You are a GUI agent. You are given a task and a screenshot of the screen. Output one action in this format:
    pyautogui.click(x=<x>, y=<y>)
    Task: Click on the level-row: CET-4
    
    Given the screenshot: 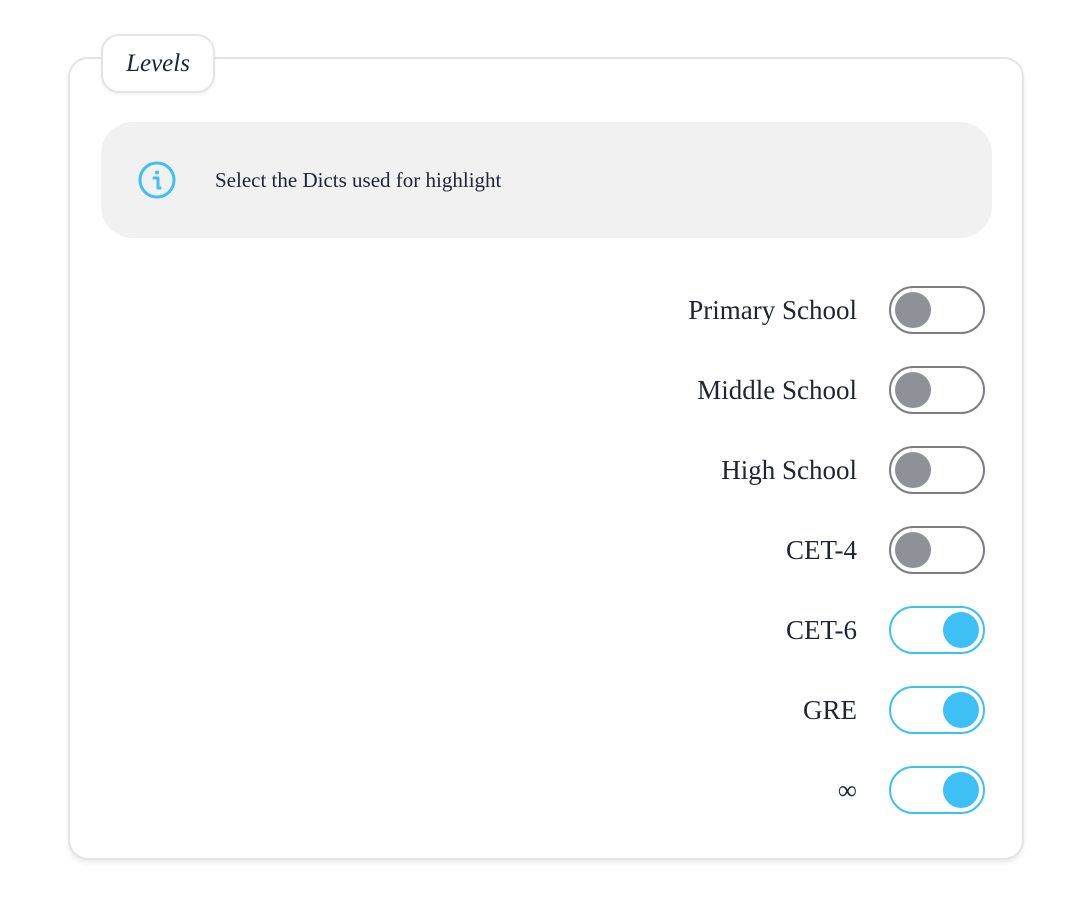 What is the action you would take?
    pyautogui.click(x=742, y=550)
    